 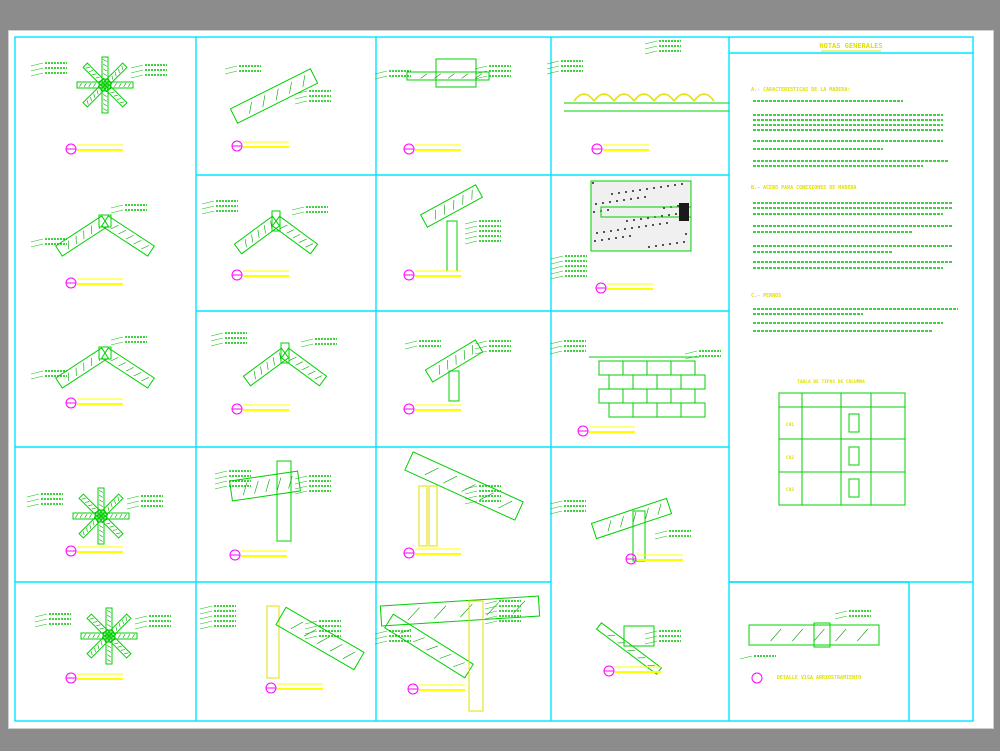 What do you see at coordinates (819, 678) in the screenshot?
I see `bottom-detail-title: DETALLE VIGA ARRIOSTRAMIENTO` at bounding box center [819, 678].